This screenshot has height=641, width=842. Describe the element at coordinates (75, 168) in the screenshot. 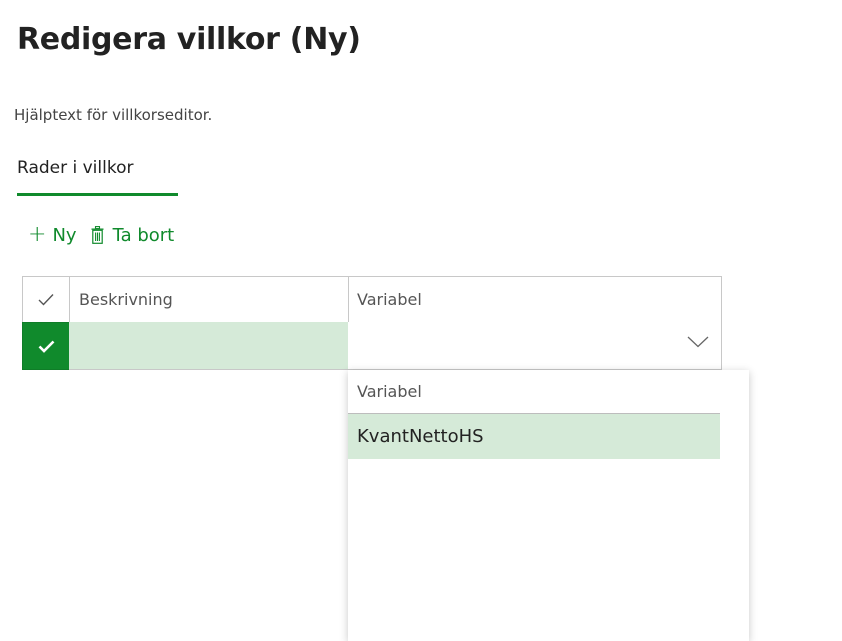

I see `tab-rader-i-villkor: Rader i villkor` at that location.